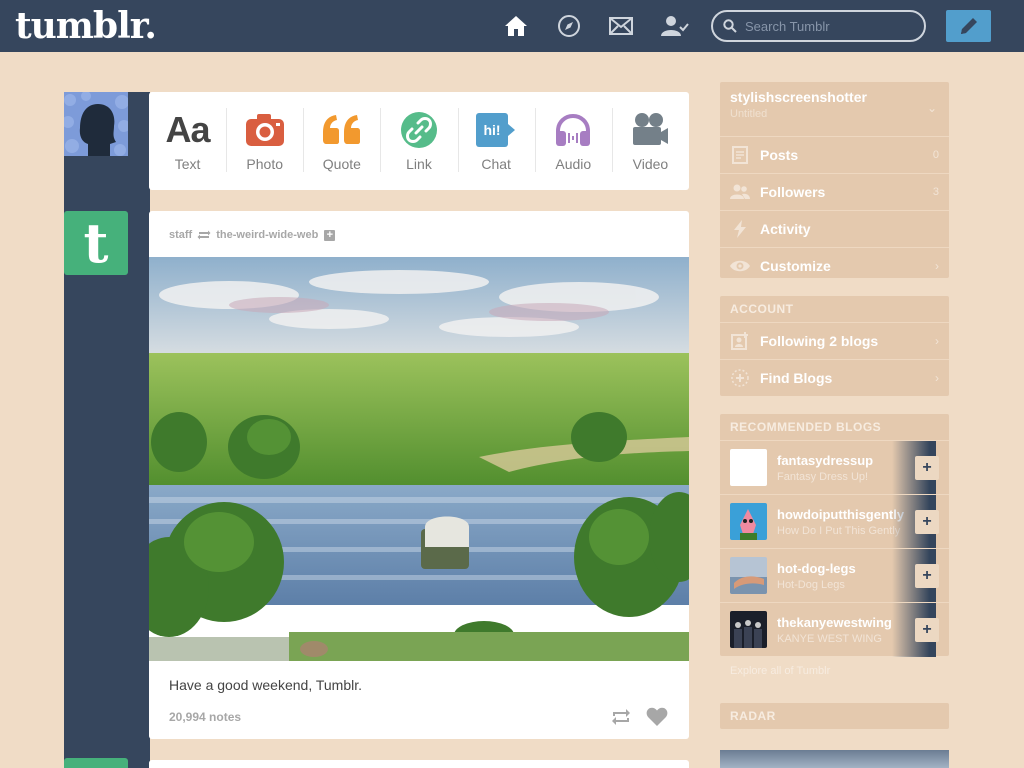 The height and width of the screenshot is (768, 1024). Describe the element at coordinates (621, 717) in the screenshot. I see `reblog-icon` at that location.